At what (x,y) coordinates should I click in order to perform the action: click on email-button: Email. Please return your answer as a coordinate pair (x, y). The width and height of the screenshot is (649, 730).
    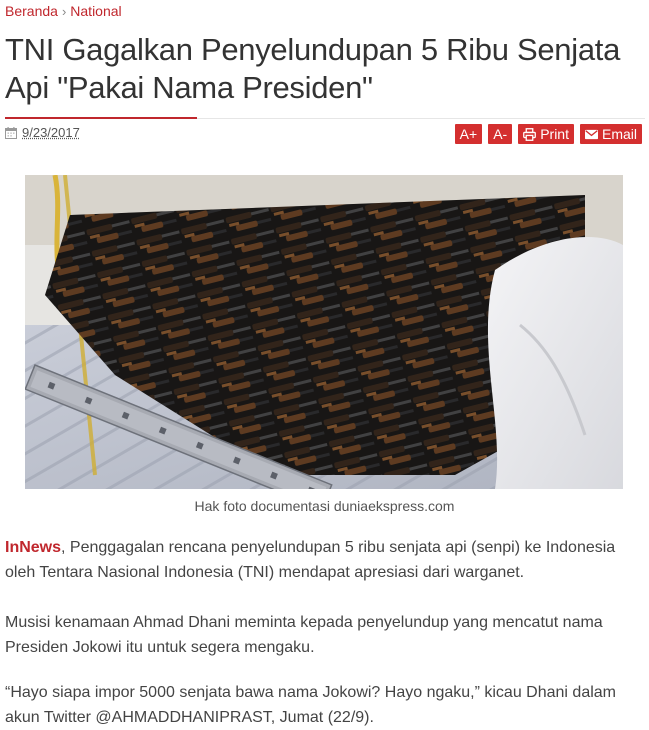
    Looking at the image, I should click on (610, 134).